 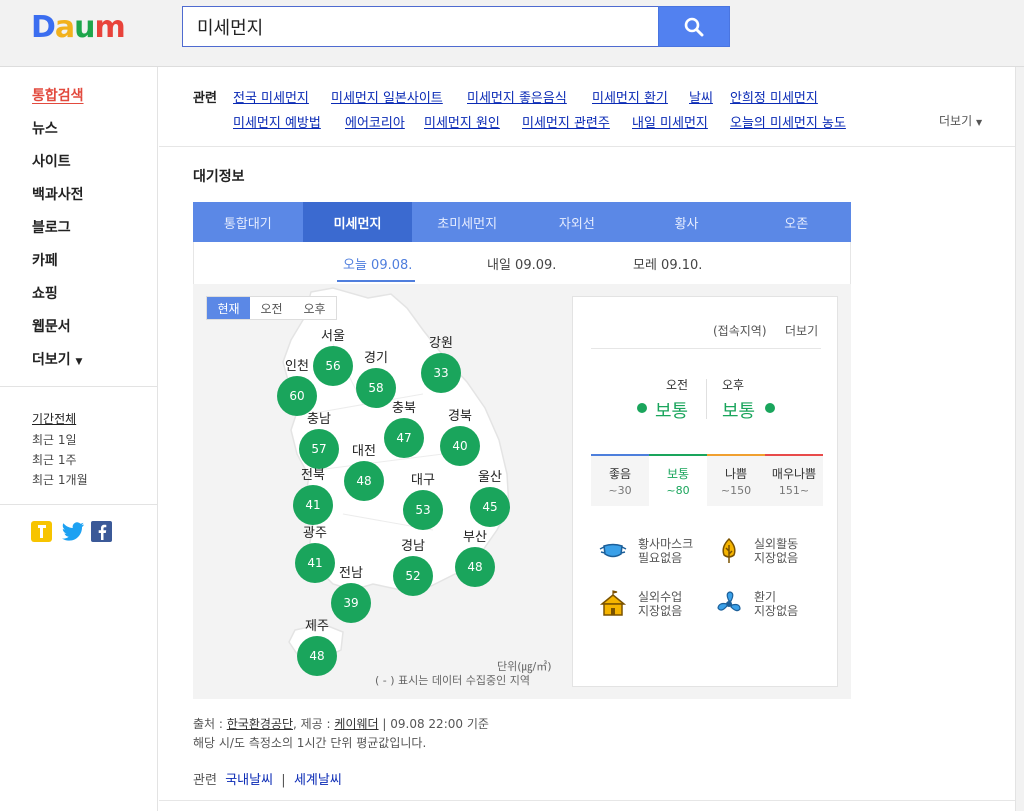 I want to click on am-pm-divider, so click(x=706, y=399).